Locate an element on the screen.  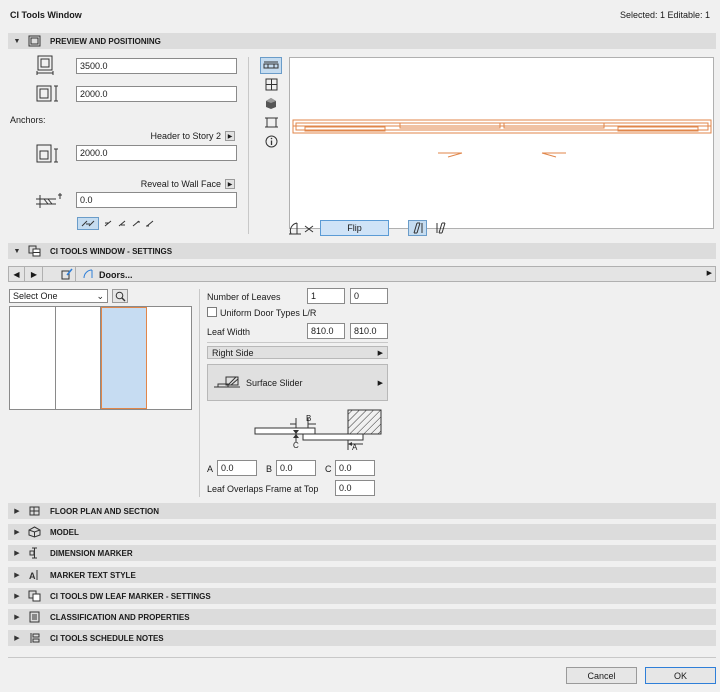
right-side-selector: Right Side ▶ is located at coordinates (297, 352).